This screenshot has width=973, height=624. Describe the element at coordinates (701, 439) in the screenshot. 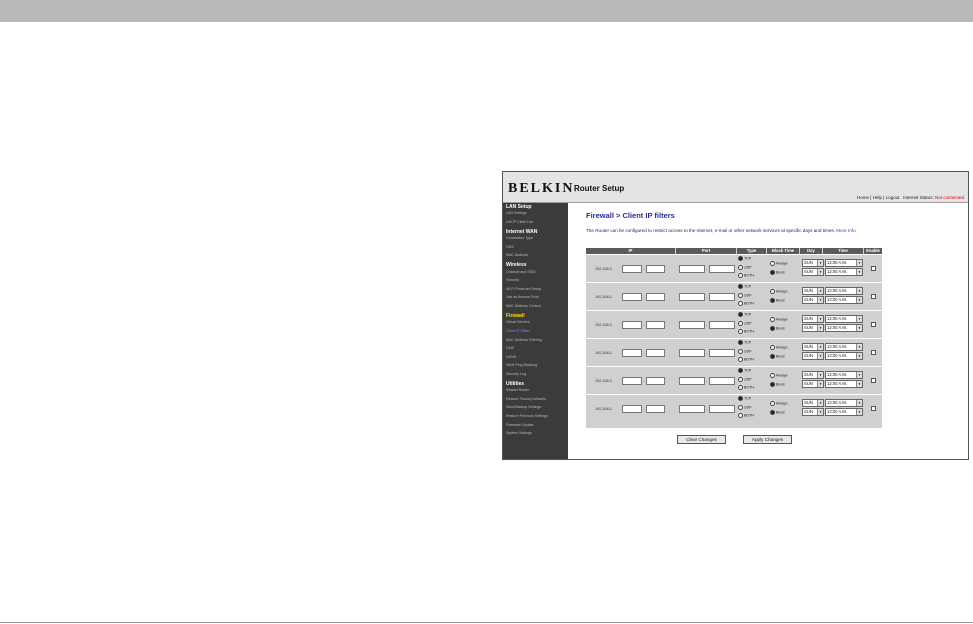

I see `clear-changes-button: Clear Changes` at that location.